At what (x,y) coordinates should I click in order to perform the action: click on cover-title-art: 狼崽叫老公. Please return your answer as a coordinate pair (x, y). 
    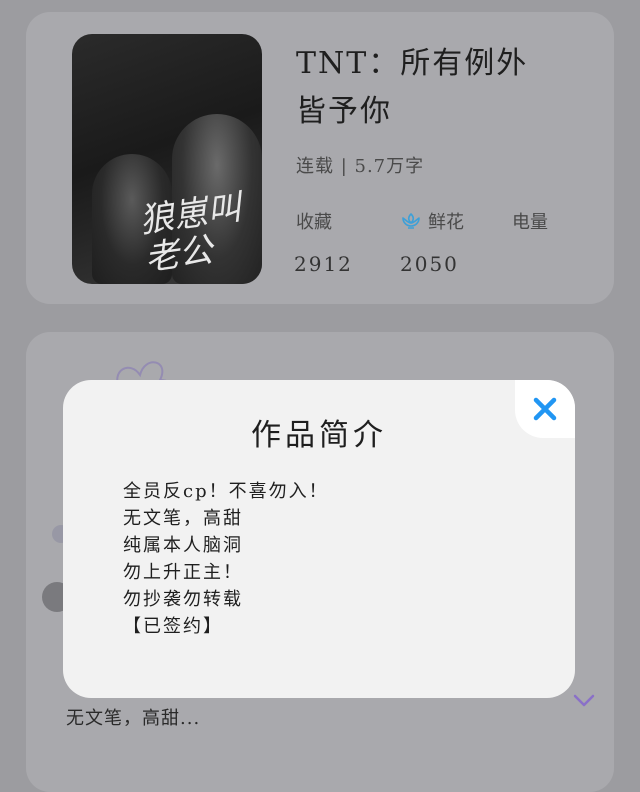
    Looking at the image, I should click on (190, 233).